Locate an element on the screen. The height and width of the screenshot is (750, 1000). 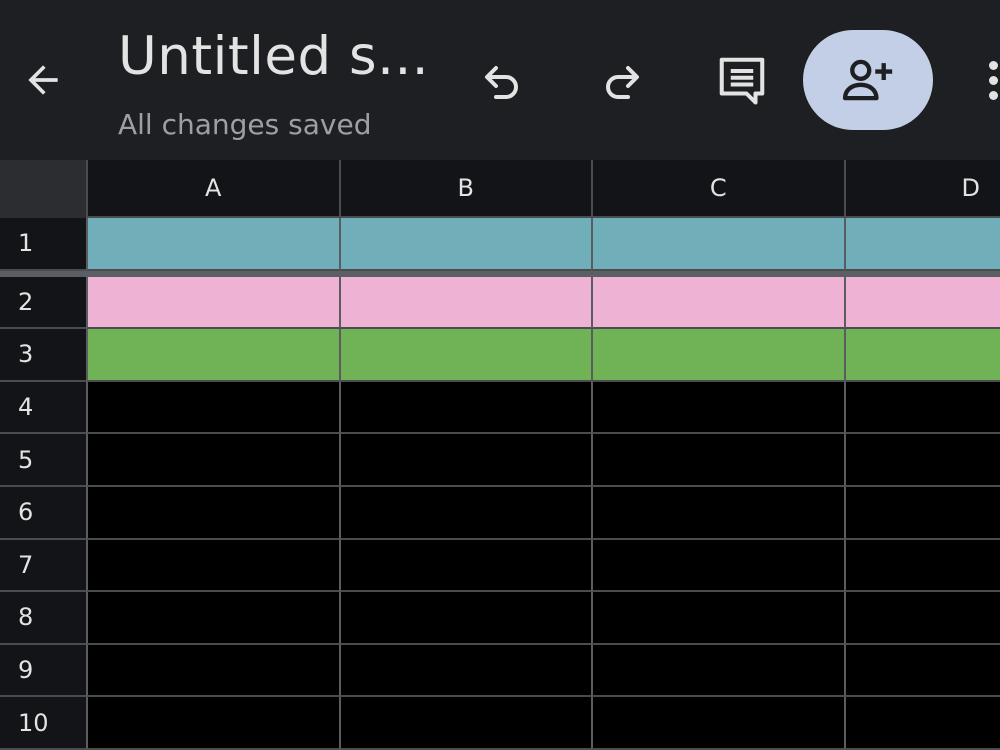
undo-button is located at coordinates (502, 80).